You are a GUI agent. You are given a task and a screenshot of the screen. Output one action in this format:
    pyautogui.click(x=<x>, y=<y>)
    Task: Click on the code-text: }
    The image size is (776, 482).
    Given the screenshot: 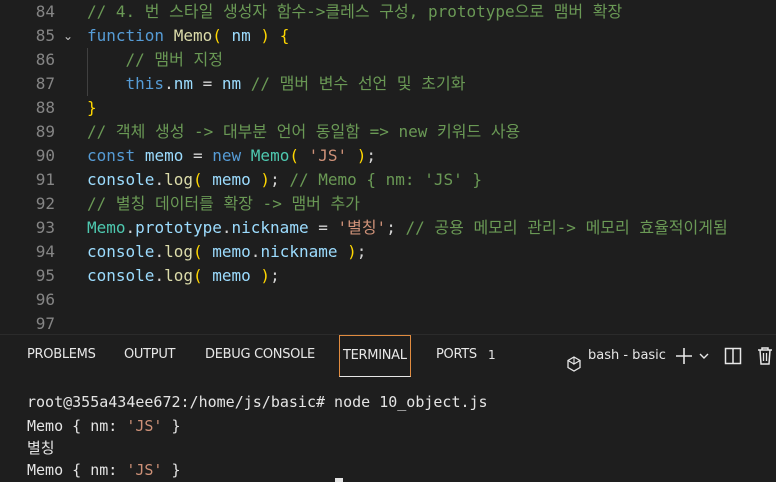 What is the action you would take?
    pyautogui.click(x=92, y=107)
    